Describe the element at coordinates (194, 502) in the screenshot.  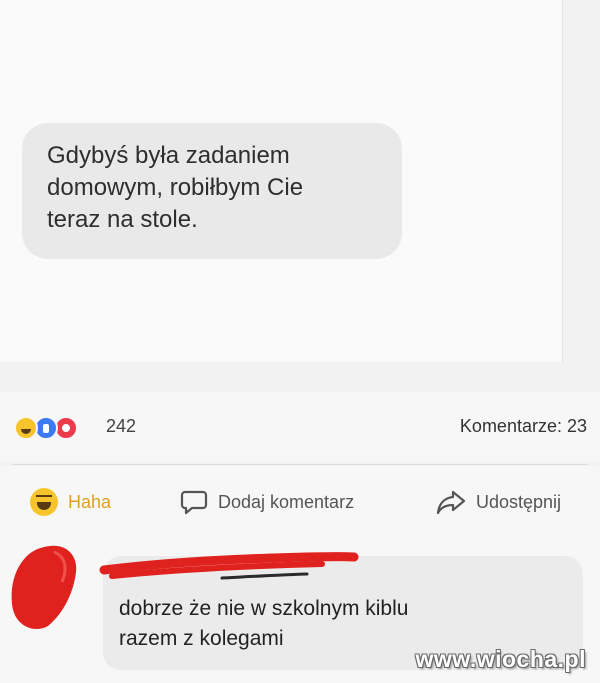
I see `comment-icon` at that location.